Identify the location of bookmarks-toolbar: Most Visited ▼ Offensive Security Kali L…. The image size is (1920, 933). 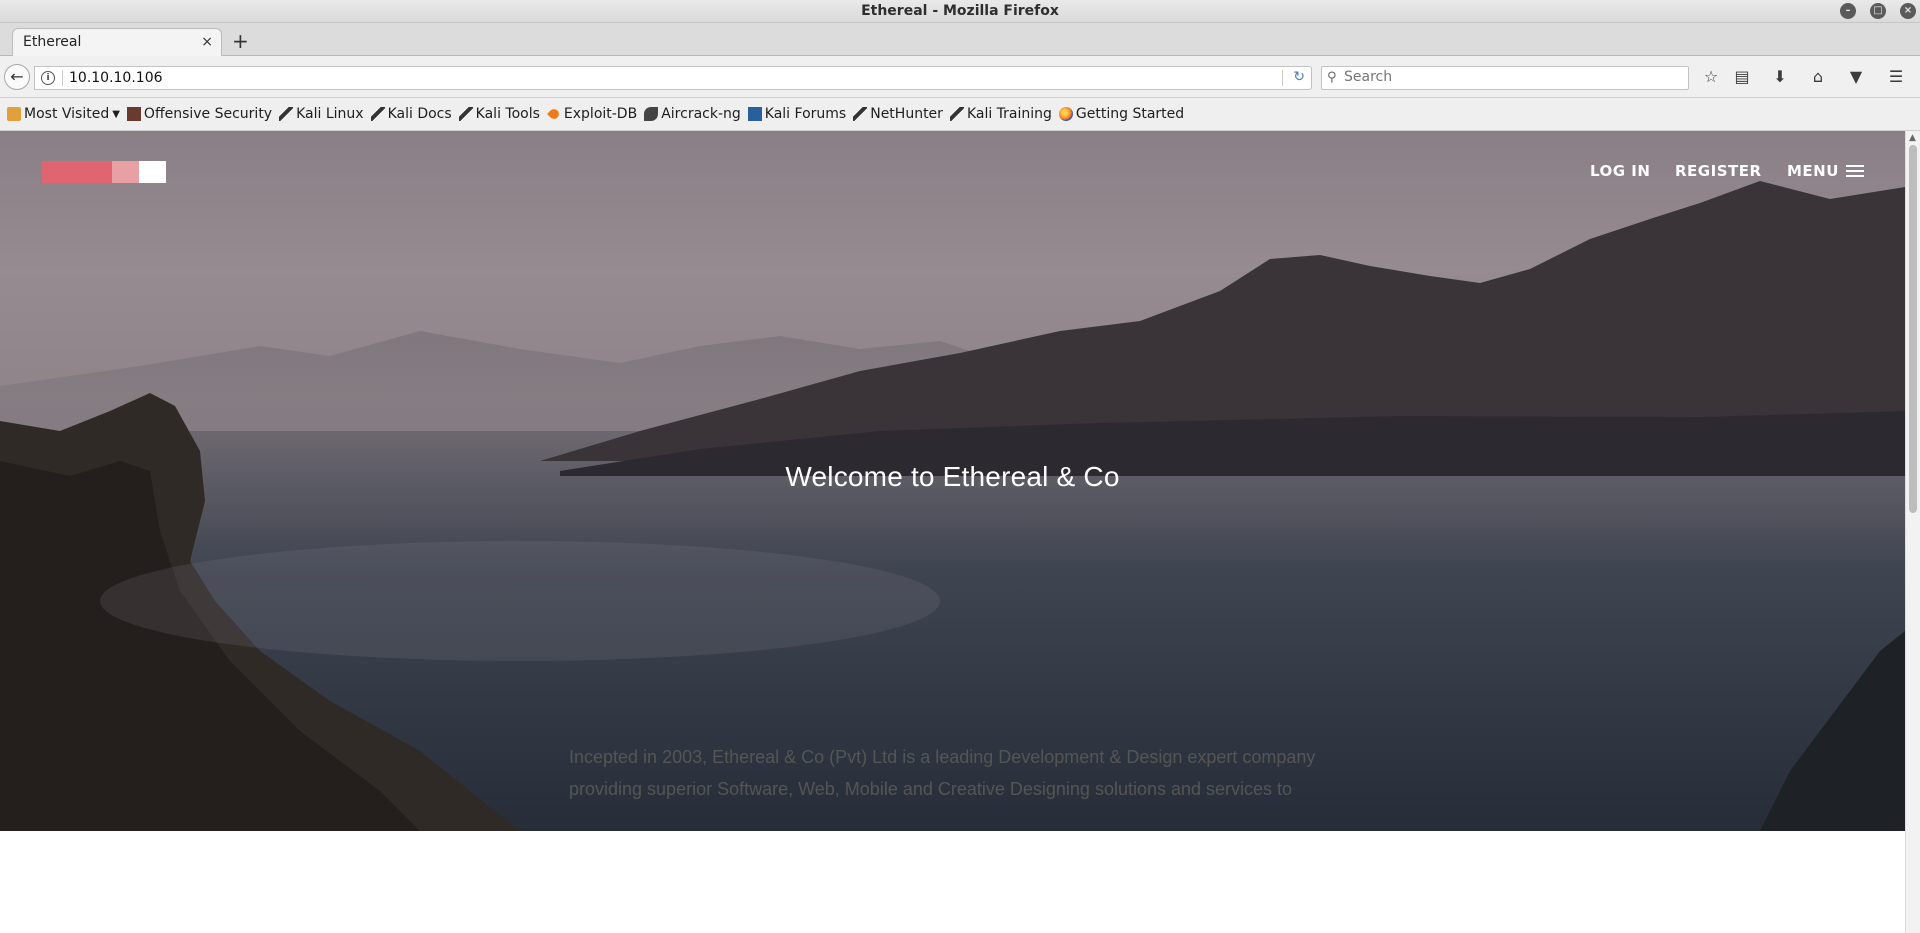
(960, 114).